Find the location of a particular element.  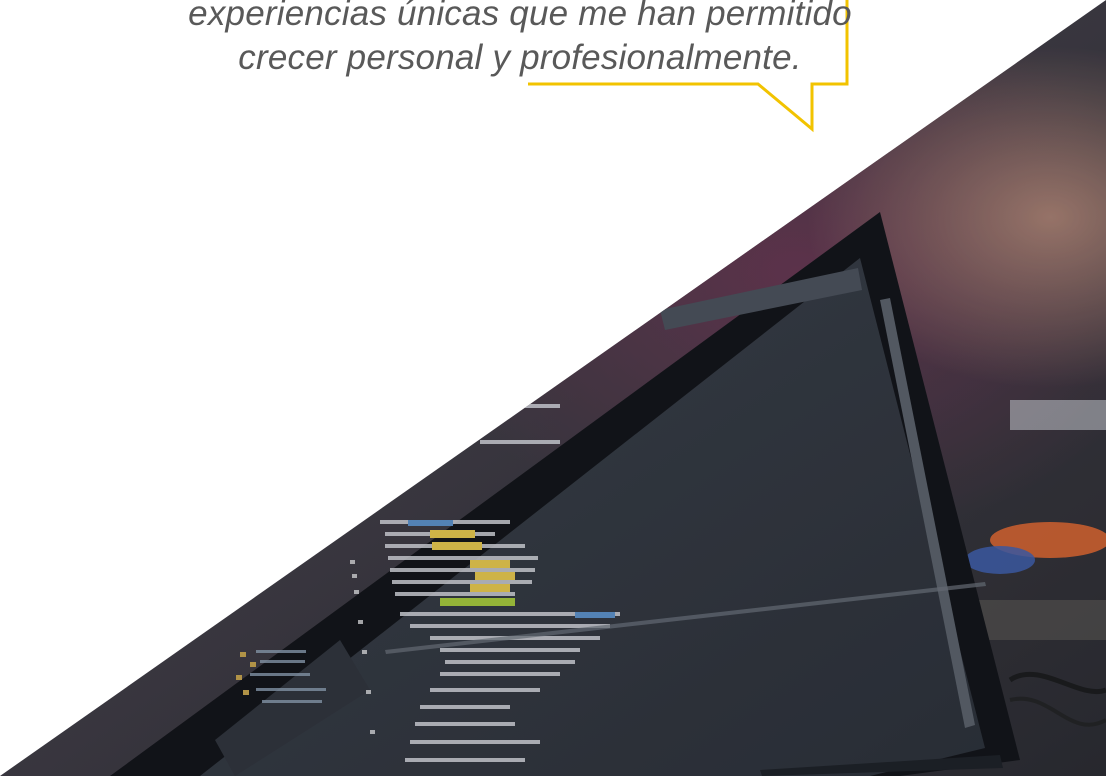

speech-bubble-outline-icon is located at coordinates (688, 66).